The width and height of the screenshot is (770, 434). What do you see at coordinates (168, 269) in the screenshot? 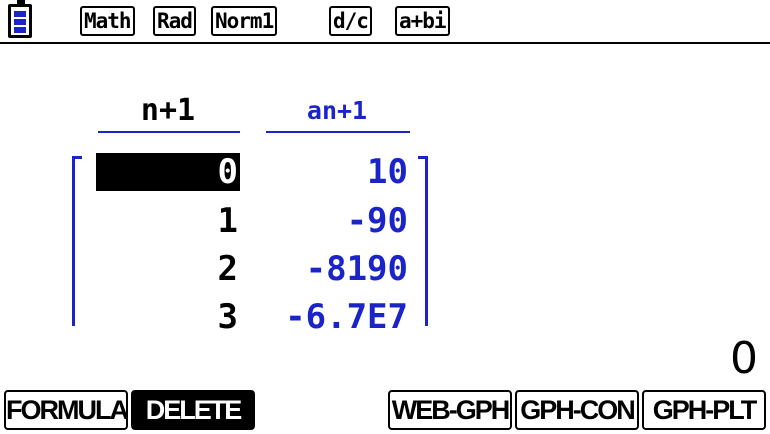
I see `table-cell-n-2: 2` at bounding box center [168, 269].